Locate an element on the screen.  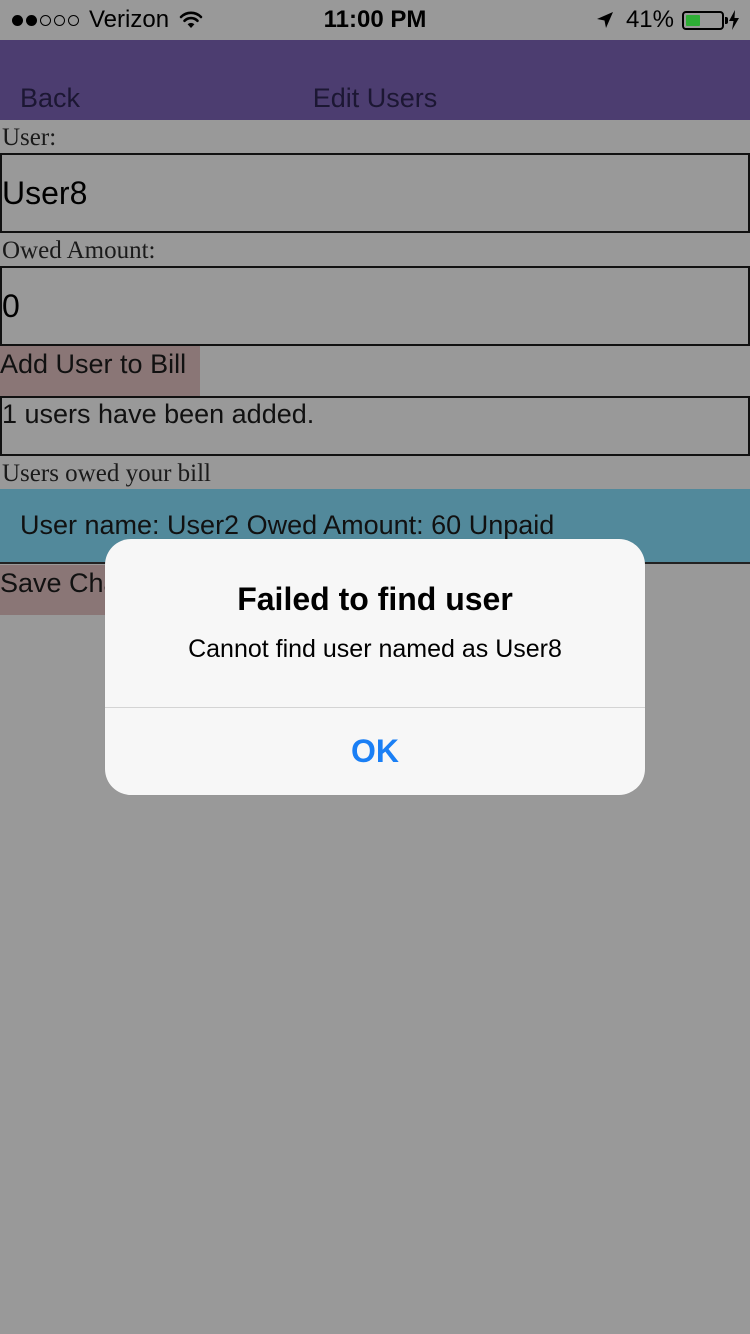
status-right: 41% is located at coordinates (668, 20).